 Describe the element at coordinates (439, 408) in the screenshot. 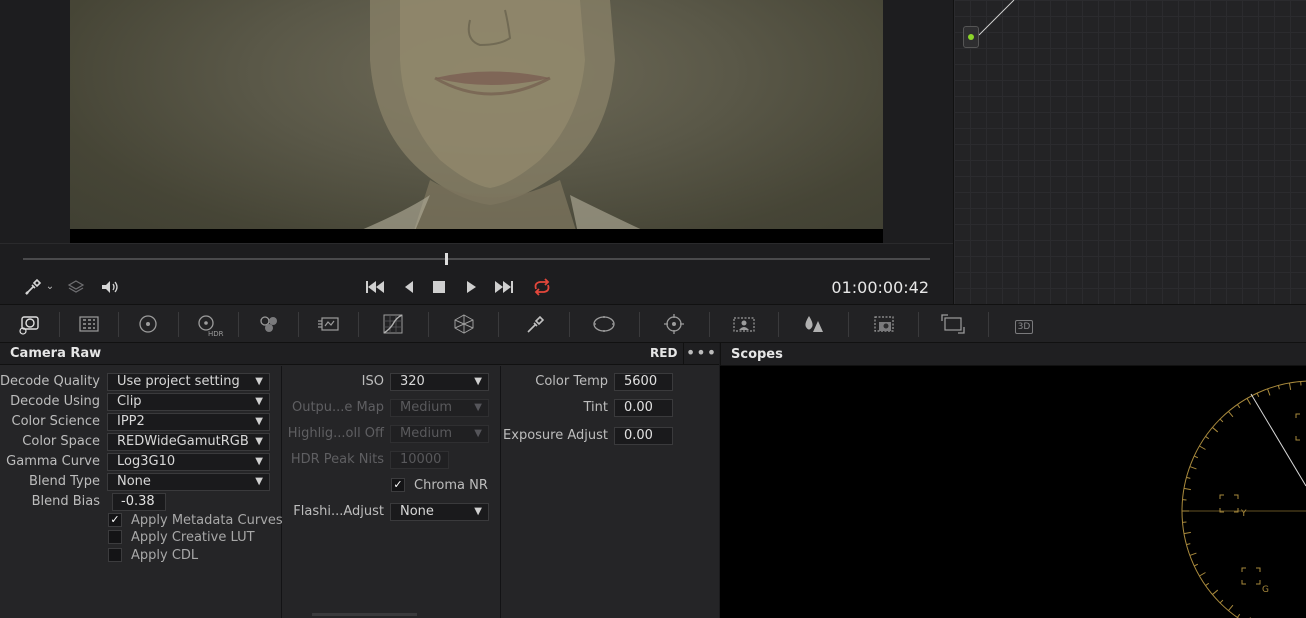

I see `output-tone-map-dropdown: Medium ▼` at that location.